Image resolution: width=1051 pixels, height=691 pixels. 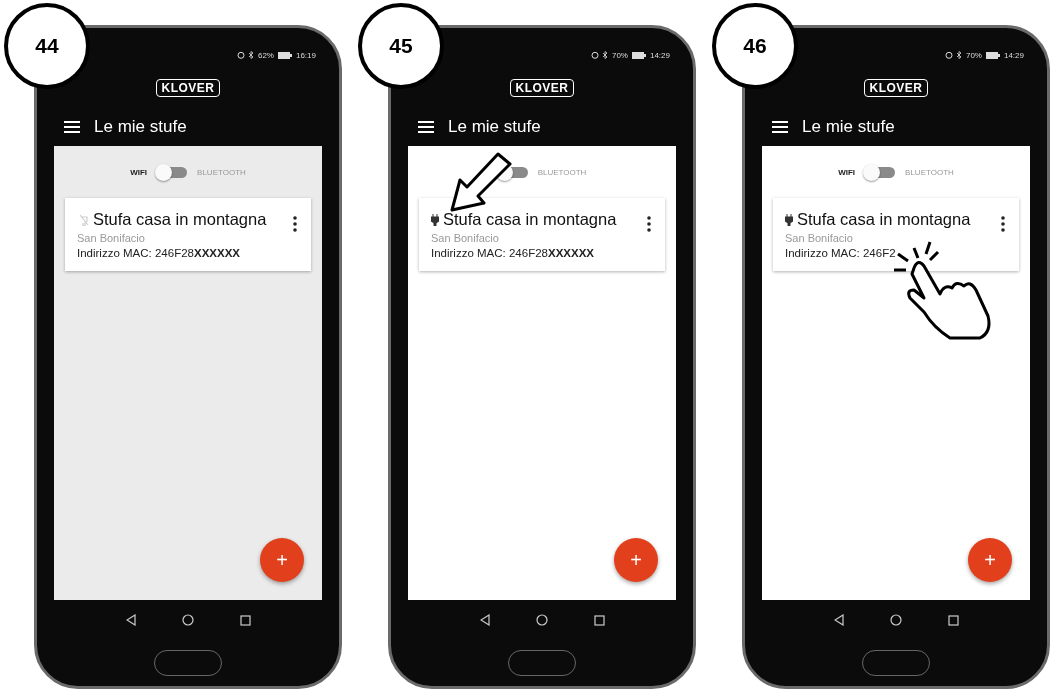 I want to click on battery-percent: 62%, so click(x=265, y=55).